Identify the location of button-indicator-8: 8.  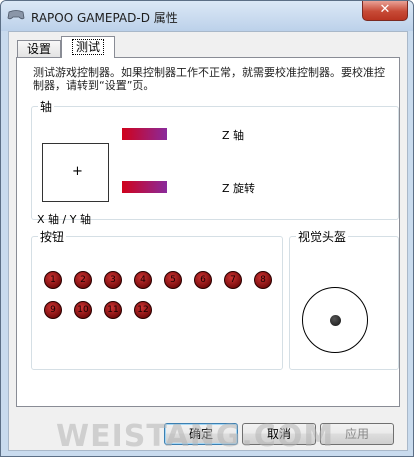
(263, 280).